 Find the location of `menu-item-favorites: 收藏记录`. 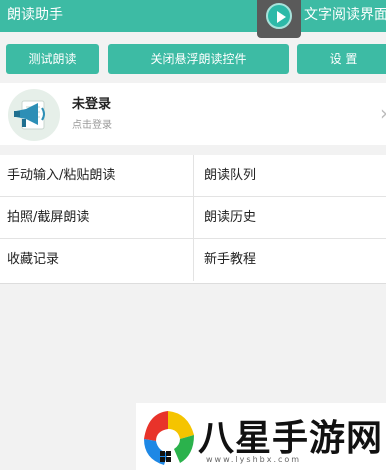

menu-item-favorites: 收藏记录 is located at coordinates (96, 260).